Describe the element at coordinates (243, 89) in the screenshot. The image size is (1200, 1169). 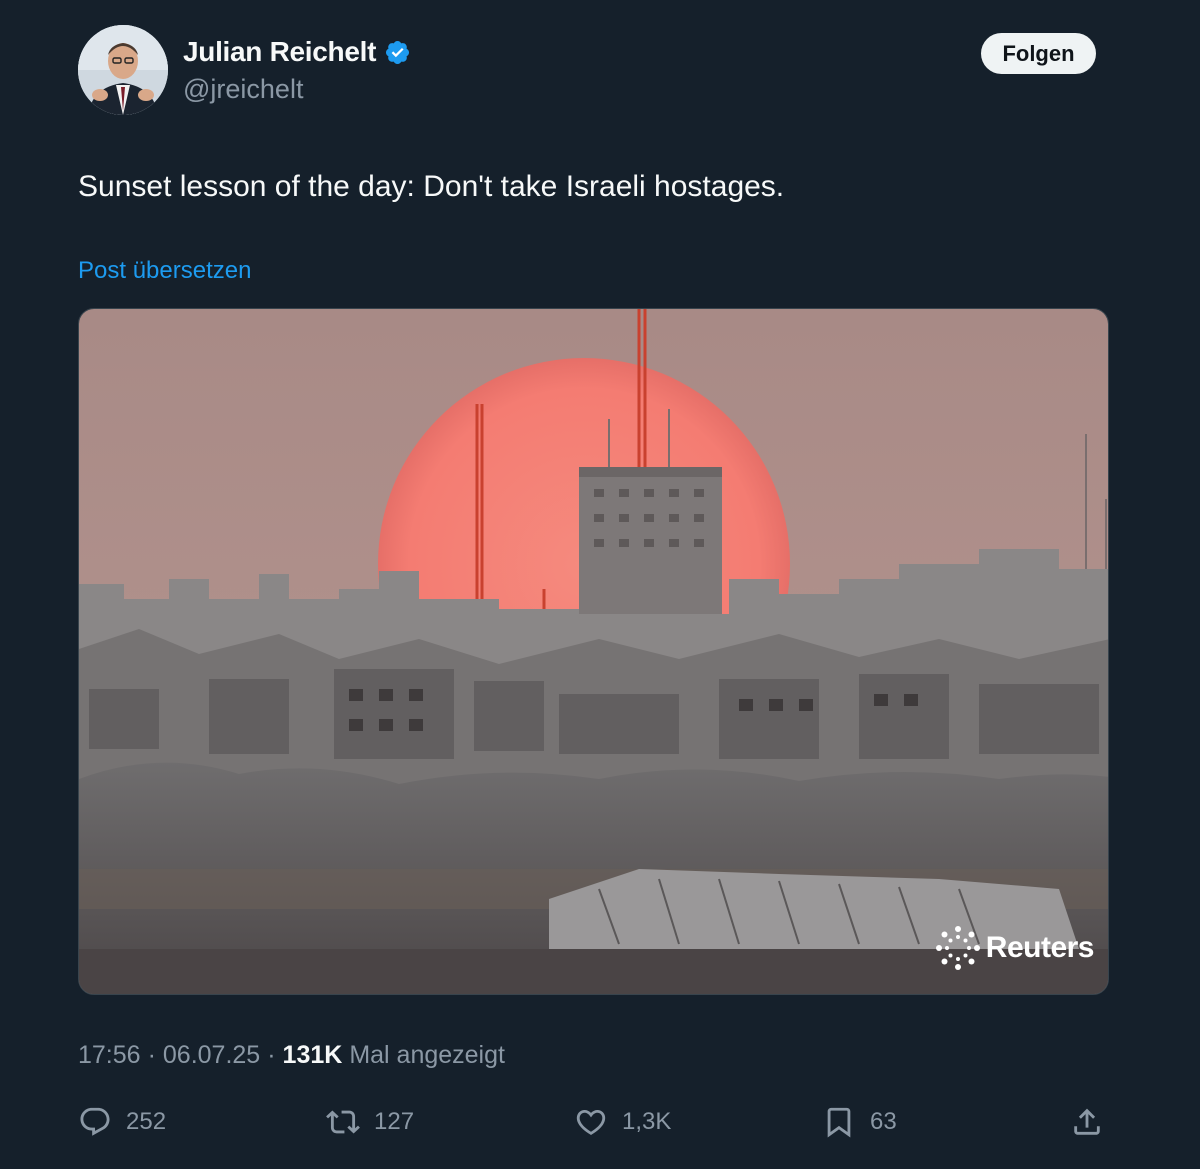
I see `author-handle: @jreichelt` at that location.